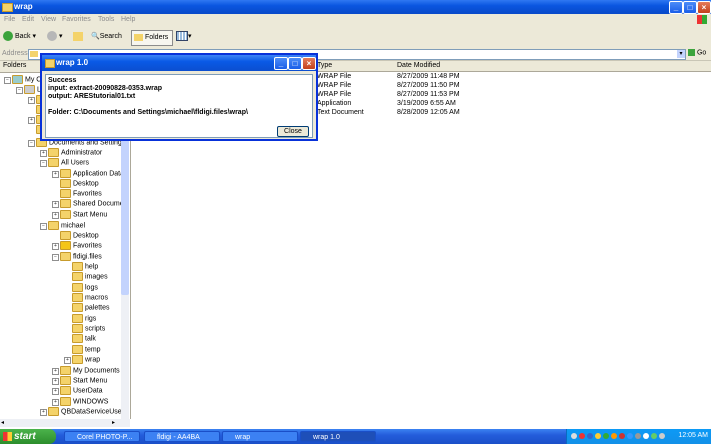 Image resolution: width=711 pixels, height=444 pixels. I want to click on folders-button: Folders, so click(152, 38).